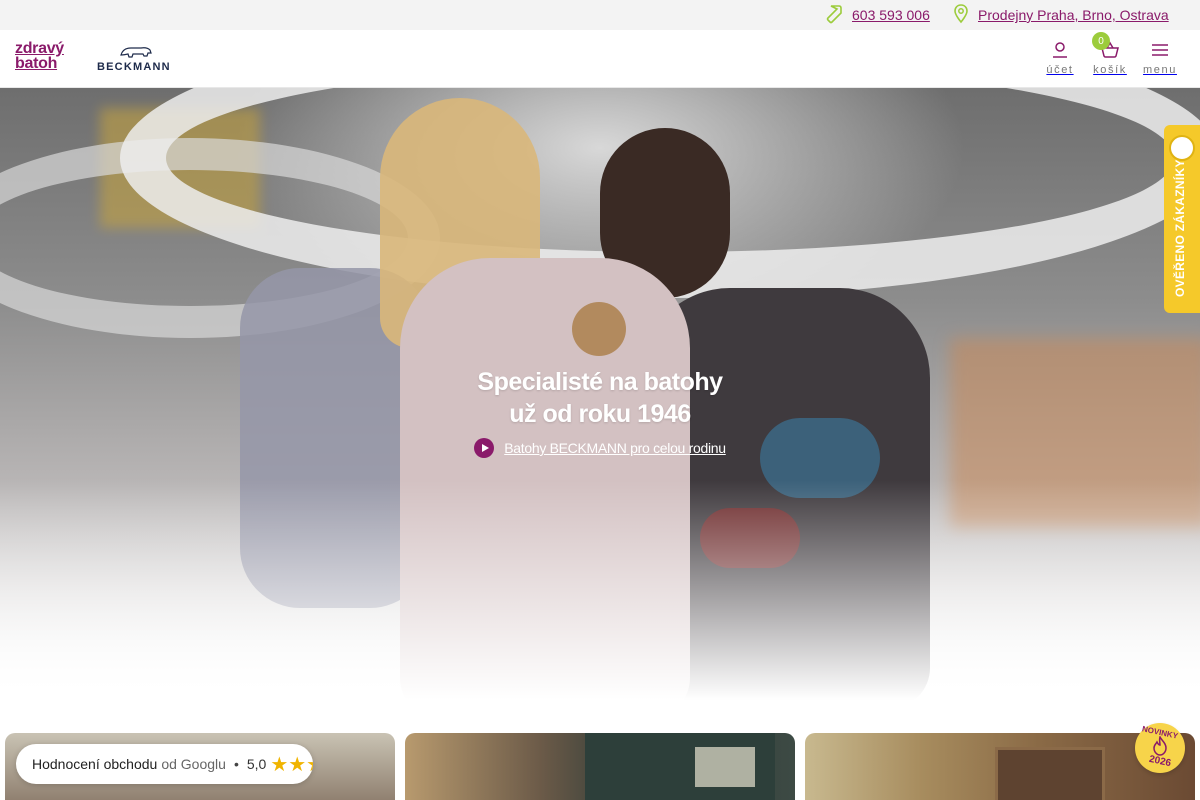 This screenshot has width=1200, height=800. What do you see at coordinates (600, 59) in the screenshot?
I see `site-header: zdravý batoh BECKMANN účet 0 košík menu` at bounding box center [600, 59].